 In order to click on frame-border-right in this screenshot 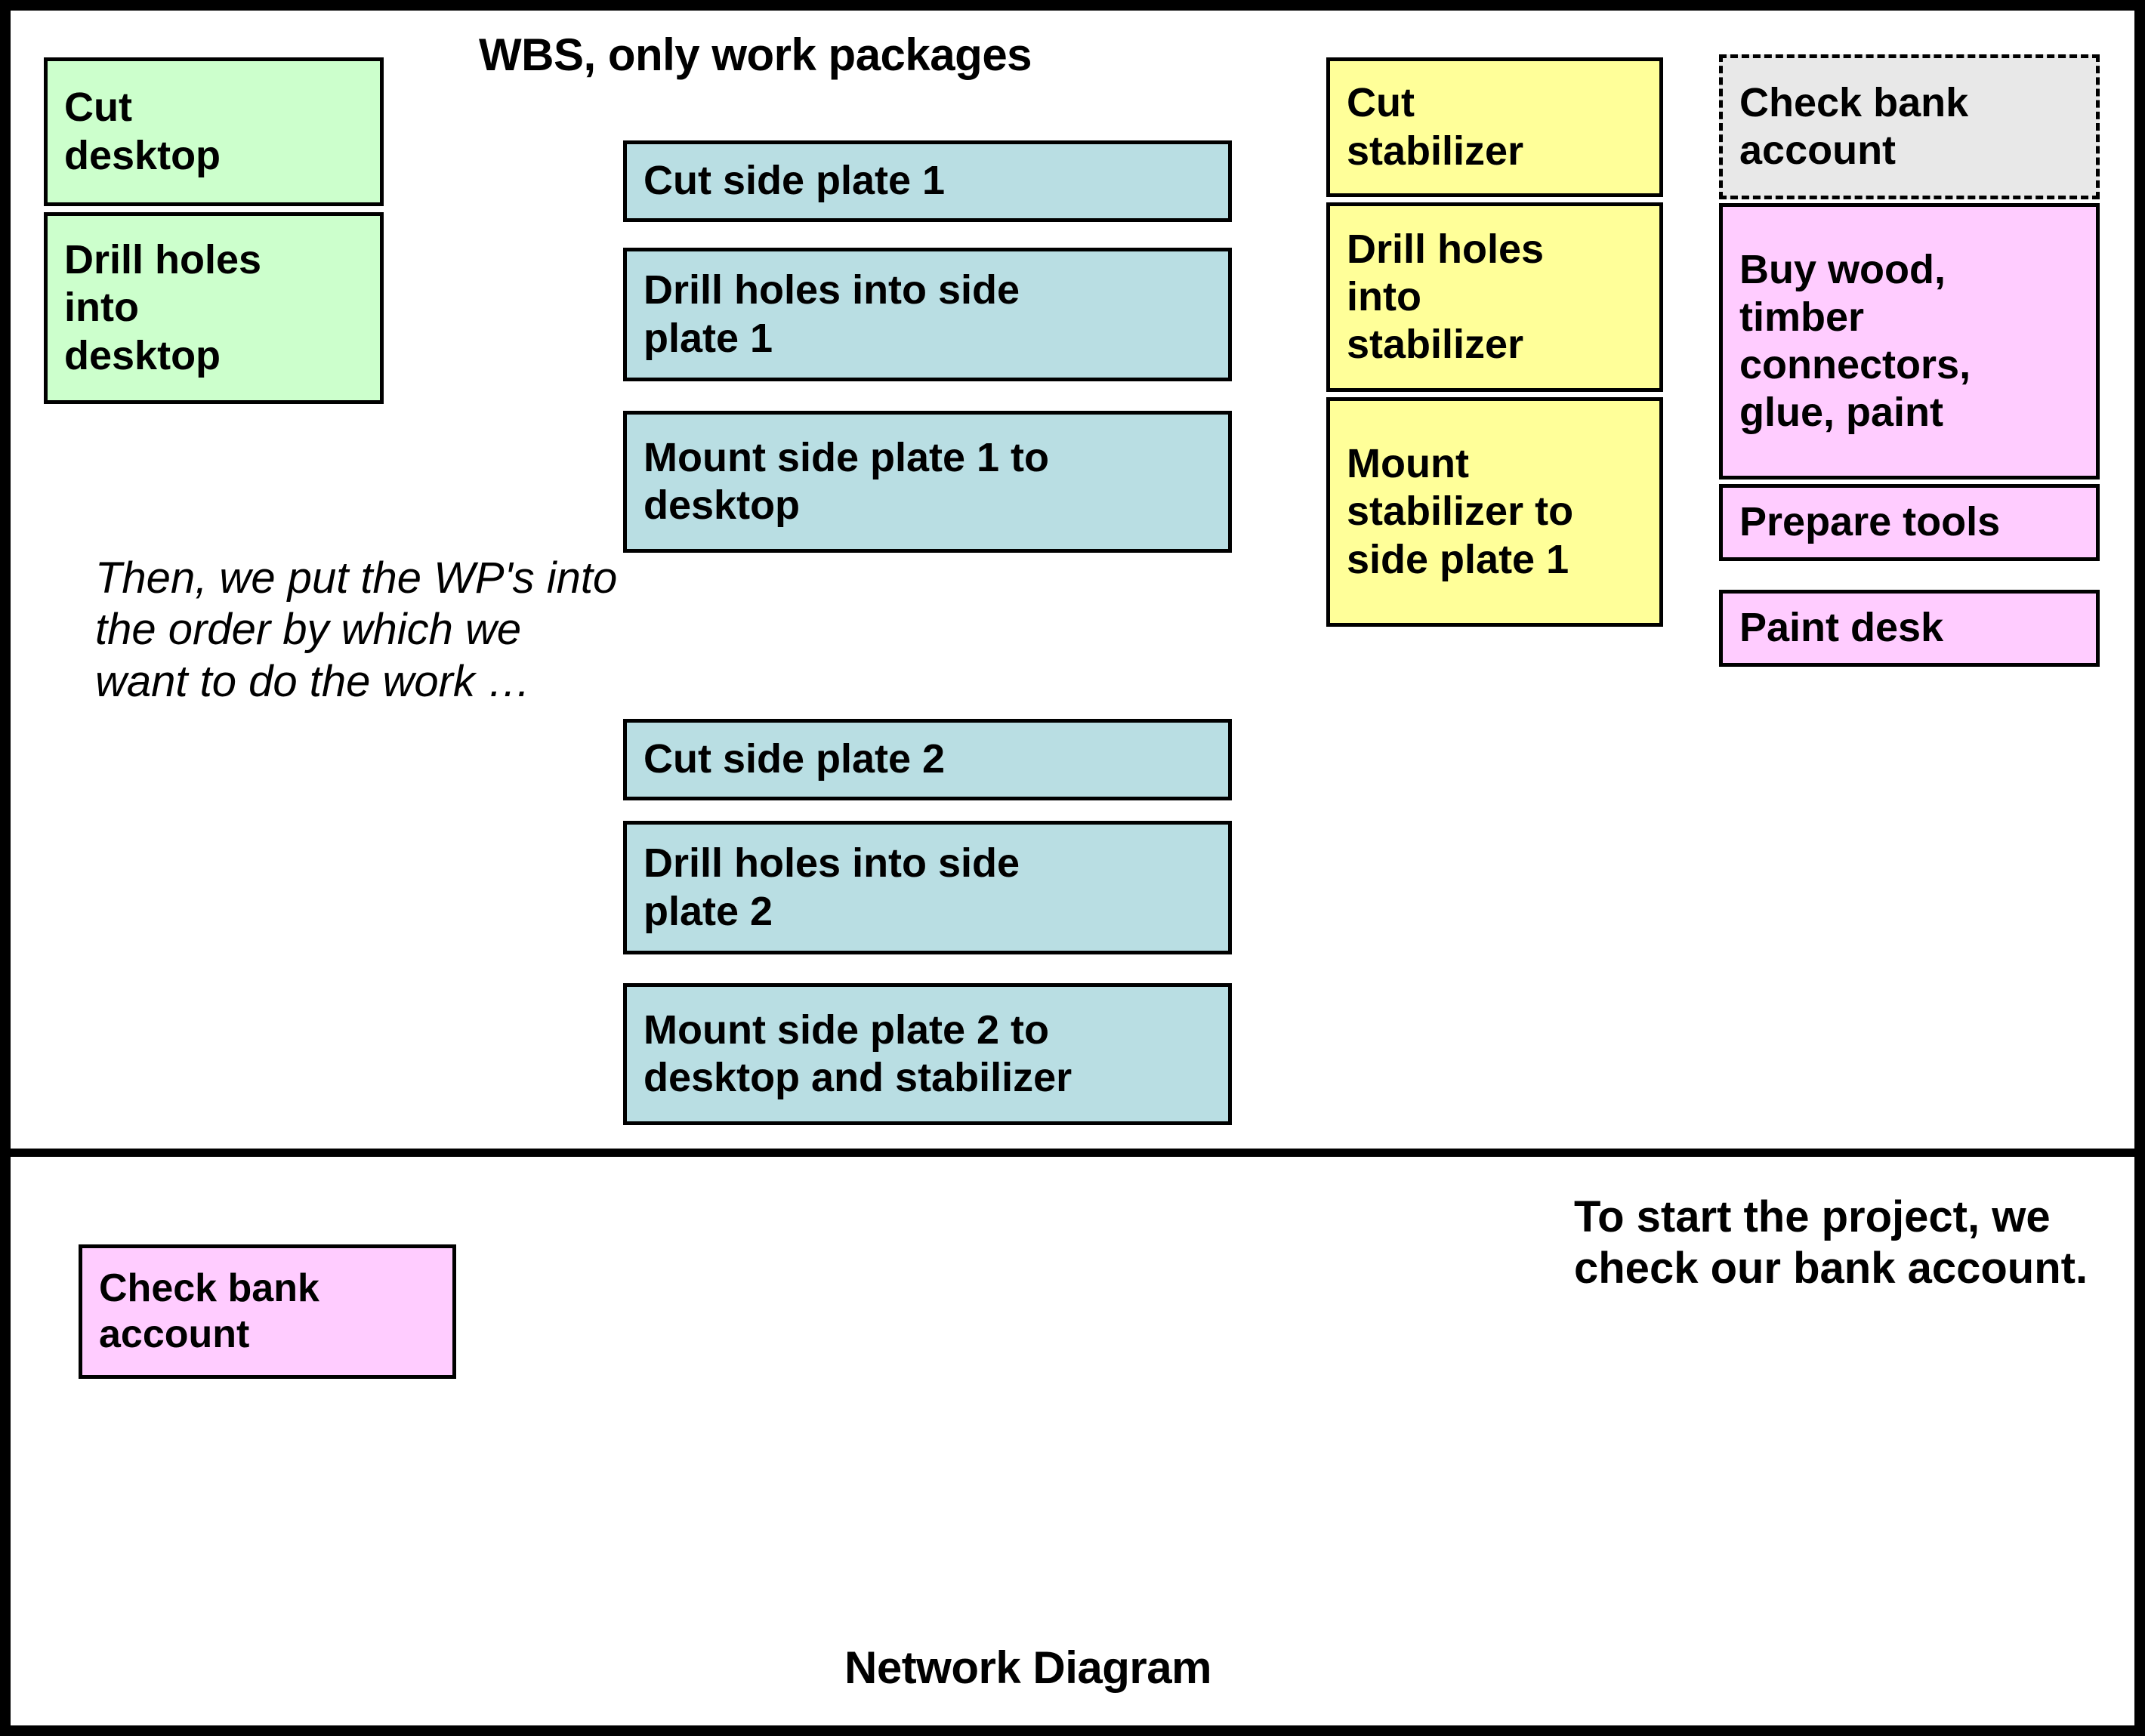, I will do `click(2139, 868)`.